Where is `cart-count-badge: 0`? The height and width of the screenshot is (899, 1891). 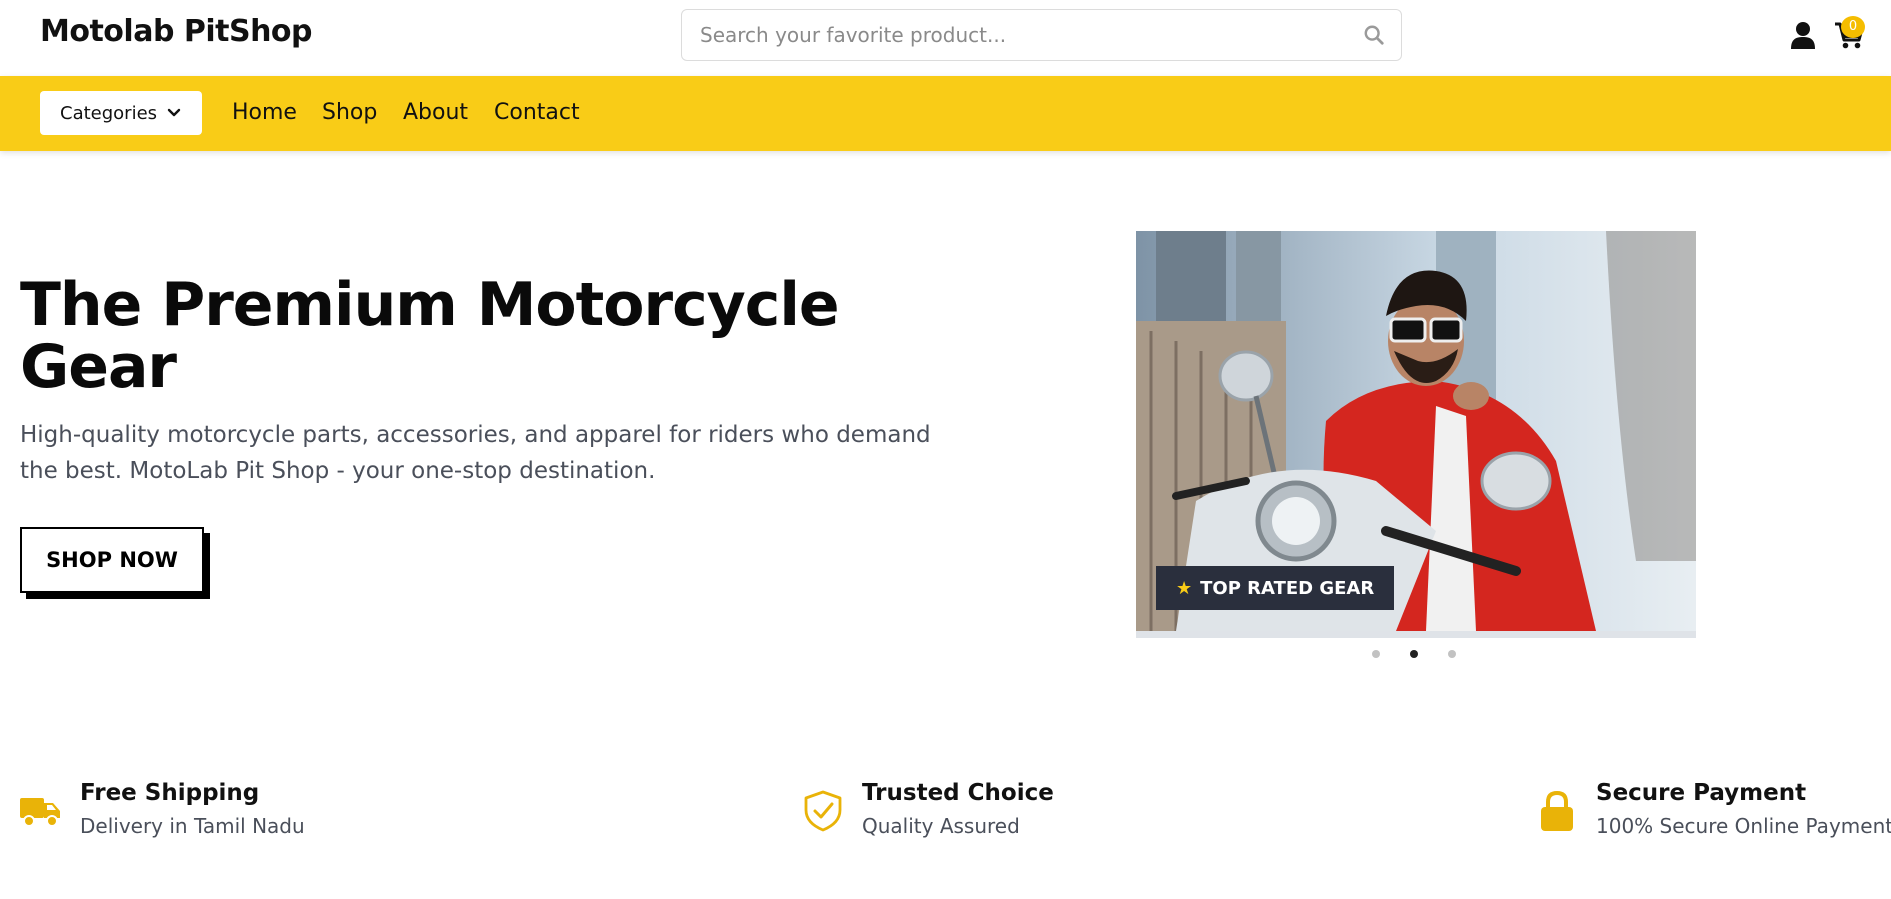
cart-count-badge: 0 is located at coordinates (1853, 27).